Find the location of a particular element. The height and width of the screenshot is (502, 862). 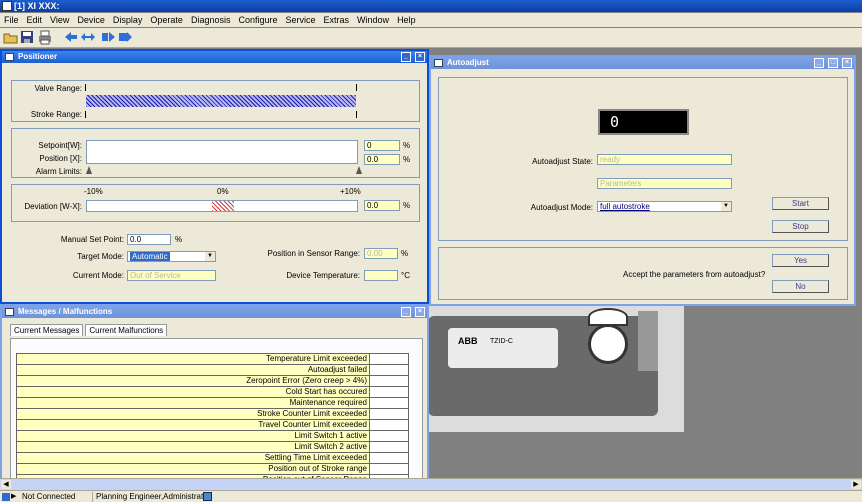

print-icon is located at coordinates (45, 37).